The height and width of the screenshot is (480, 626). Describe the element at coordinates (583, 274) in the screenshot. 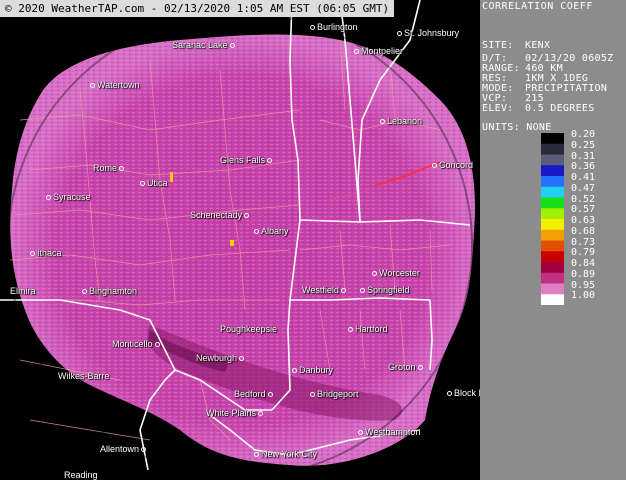

I see `color-scale-tick-label: 0.89` at that location.